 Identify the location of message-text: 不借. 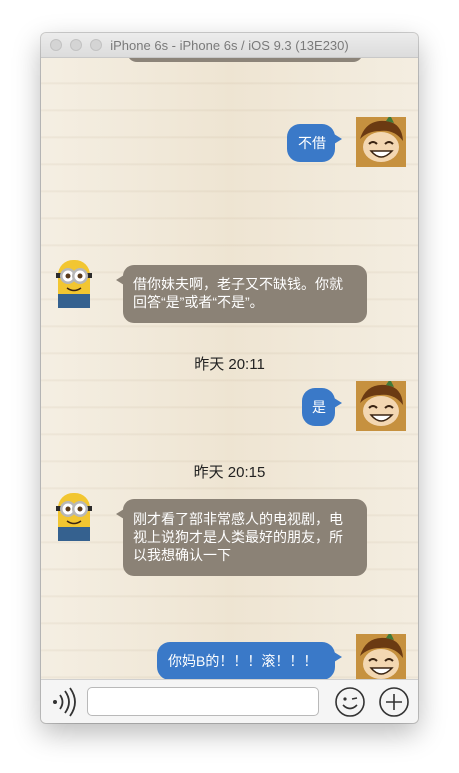
(312, 143).